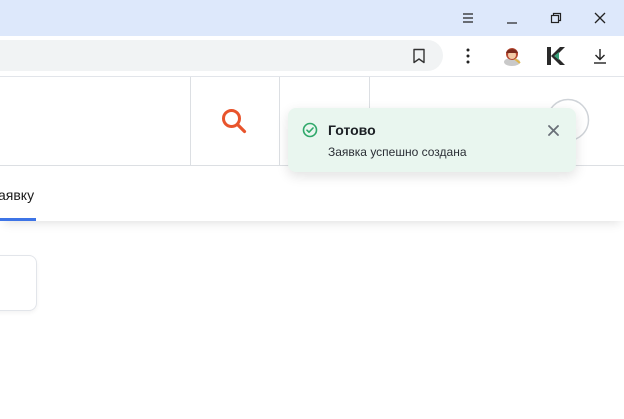 This screenshot has width=624, height=419. I want to click on browser-menu-button, so click(468, 56).